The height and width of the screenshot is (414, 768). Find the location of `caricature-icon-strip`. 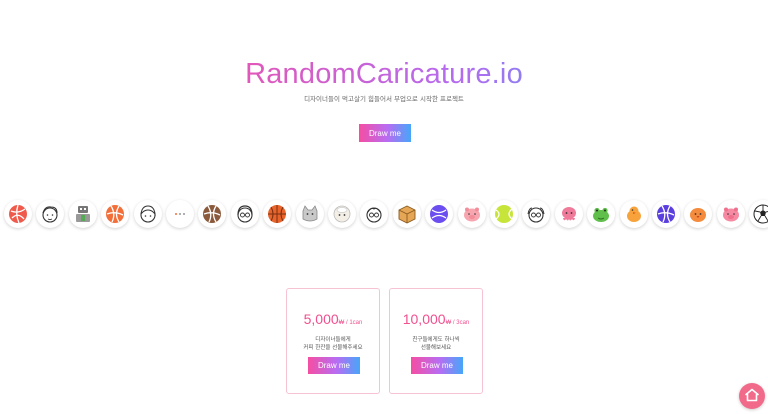

caricature-icon-strip is located at coordinates (384, 215).